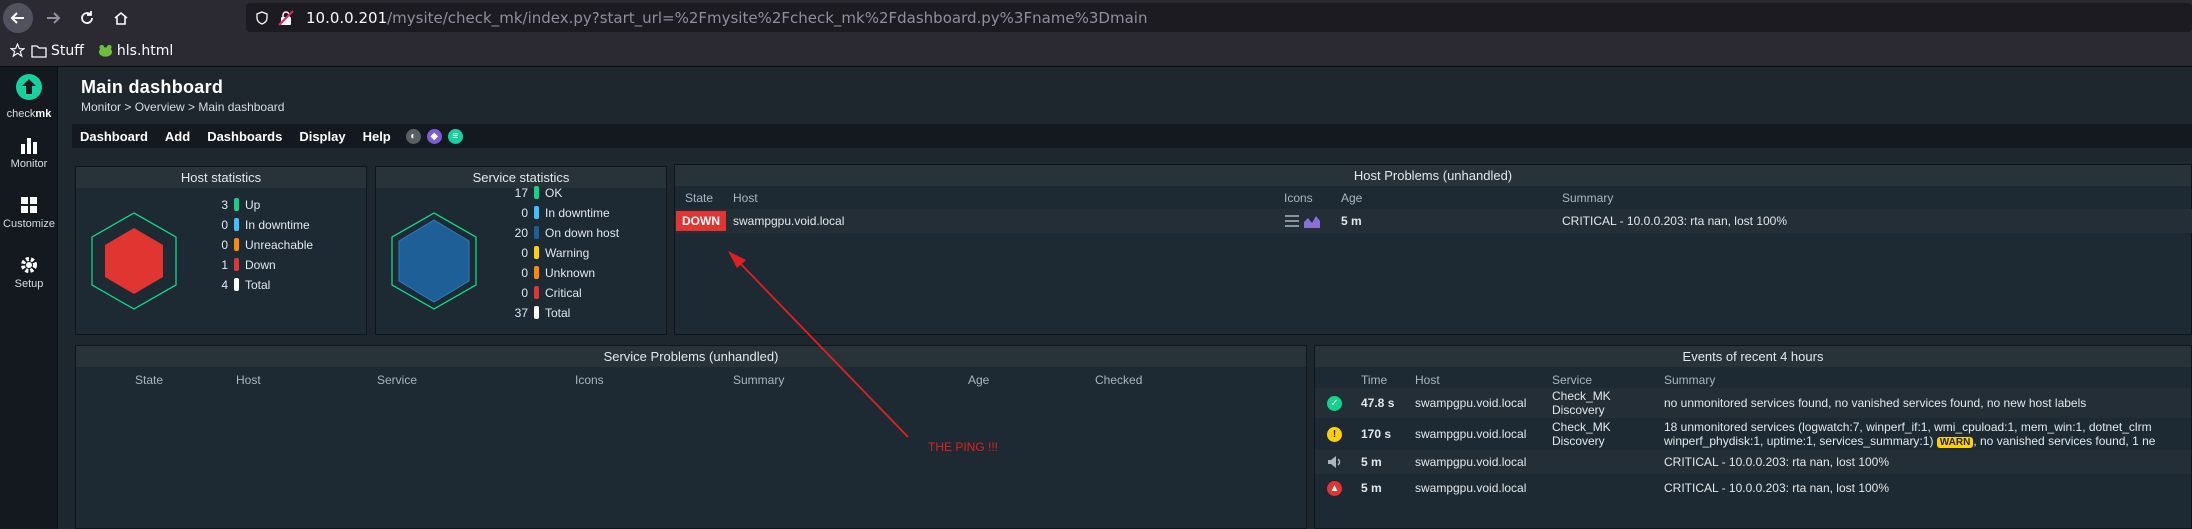 The width and height of the screenshot is (2192, 529). Describe the element at coordinates (534, 193) in the screenshot. I see `stat-row: 17 OK` at that location.